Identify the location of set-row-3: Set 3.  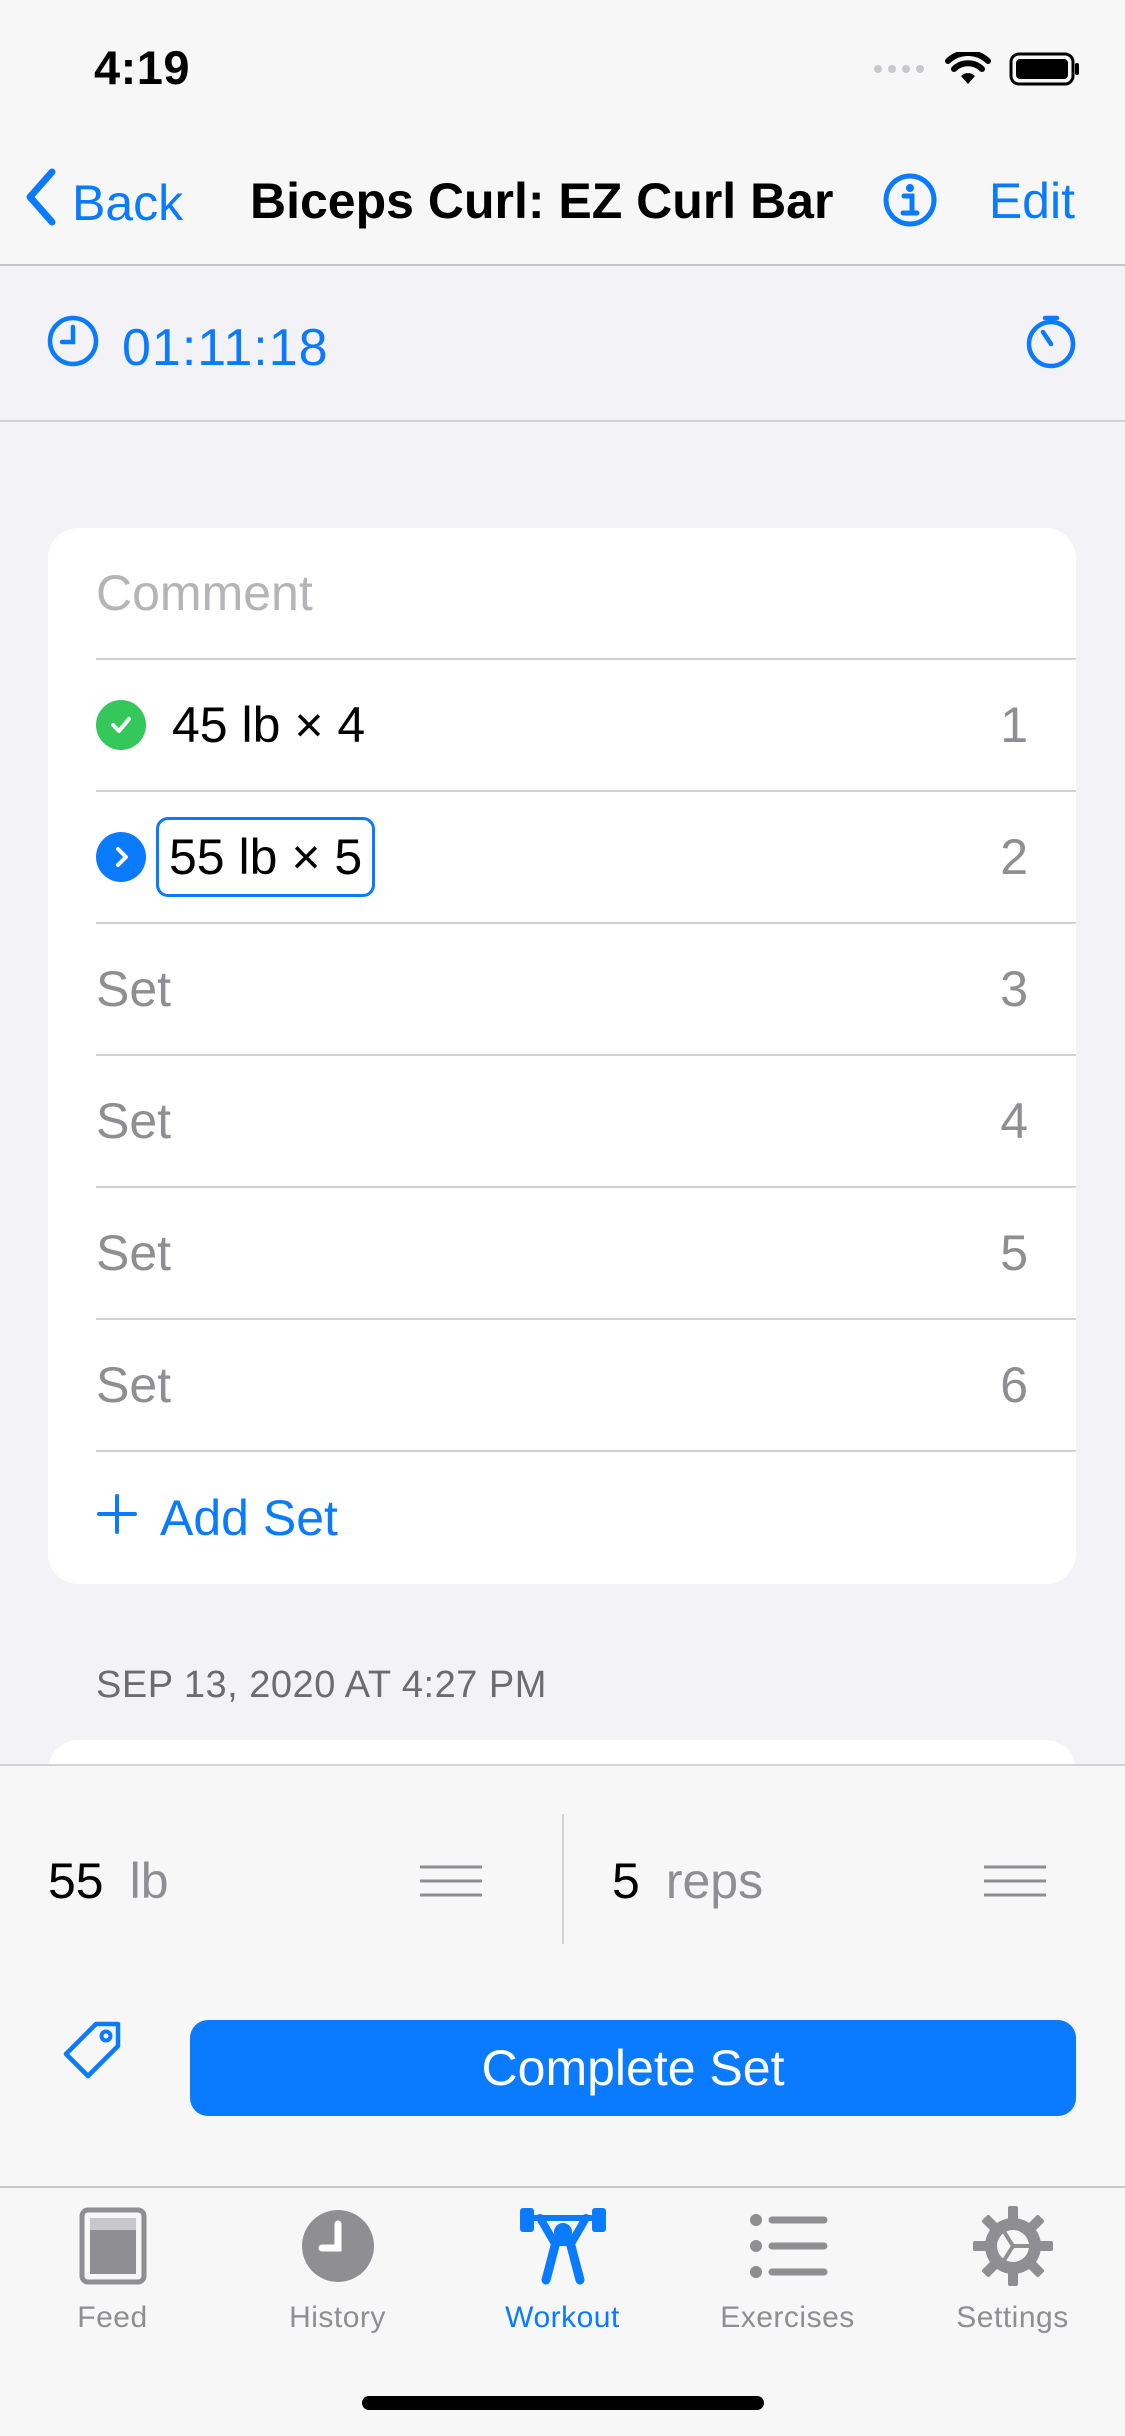
(586, 990).